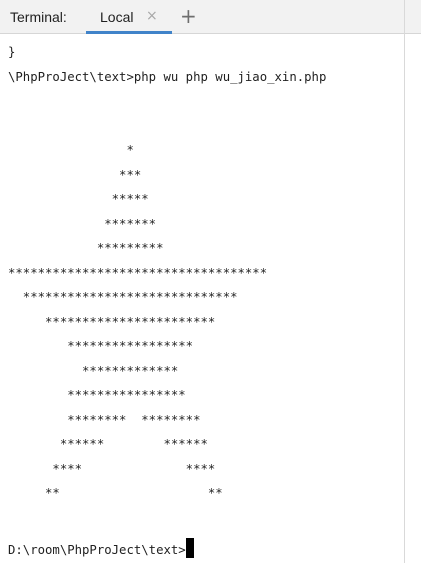 This screenshot has height=563, width=421. I want to click on terminal-output-line: ***, so click(75, 174).